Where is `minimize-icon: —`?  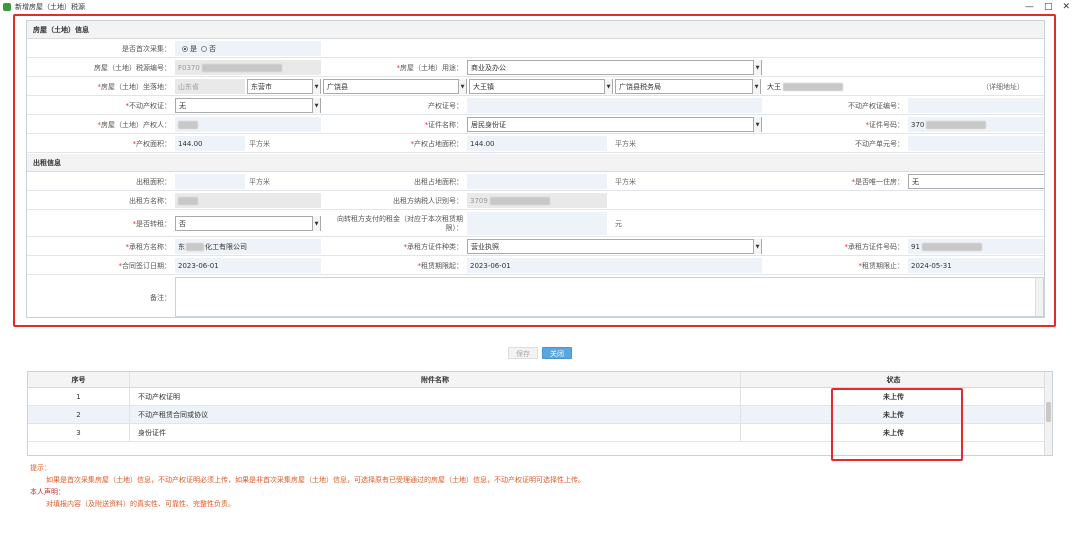 minimize-icon: — is located at coordinates (1029, 7).